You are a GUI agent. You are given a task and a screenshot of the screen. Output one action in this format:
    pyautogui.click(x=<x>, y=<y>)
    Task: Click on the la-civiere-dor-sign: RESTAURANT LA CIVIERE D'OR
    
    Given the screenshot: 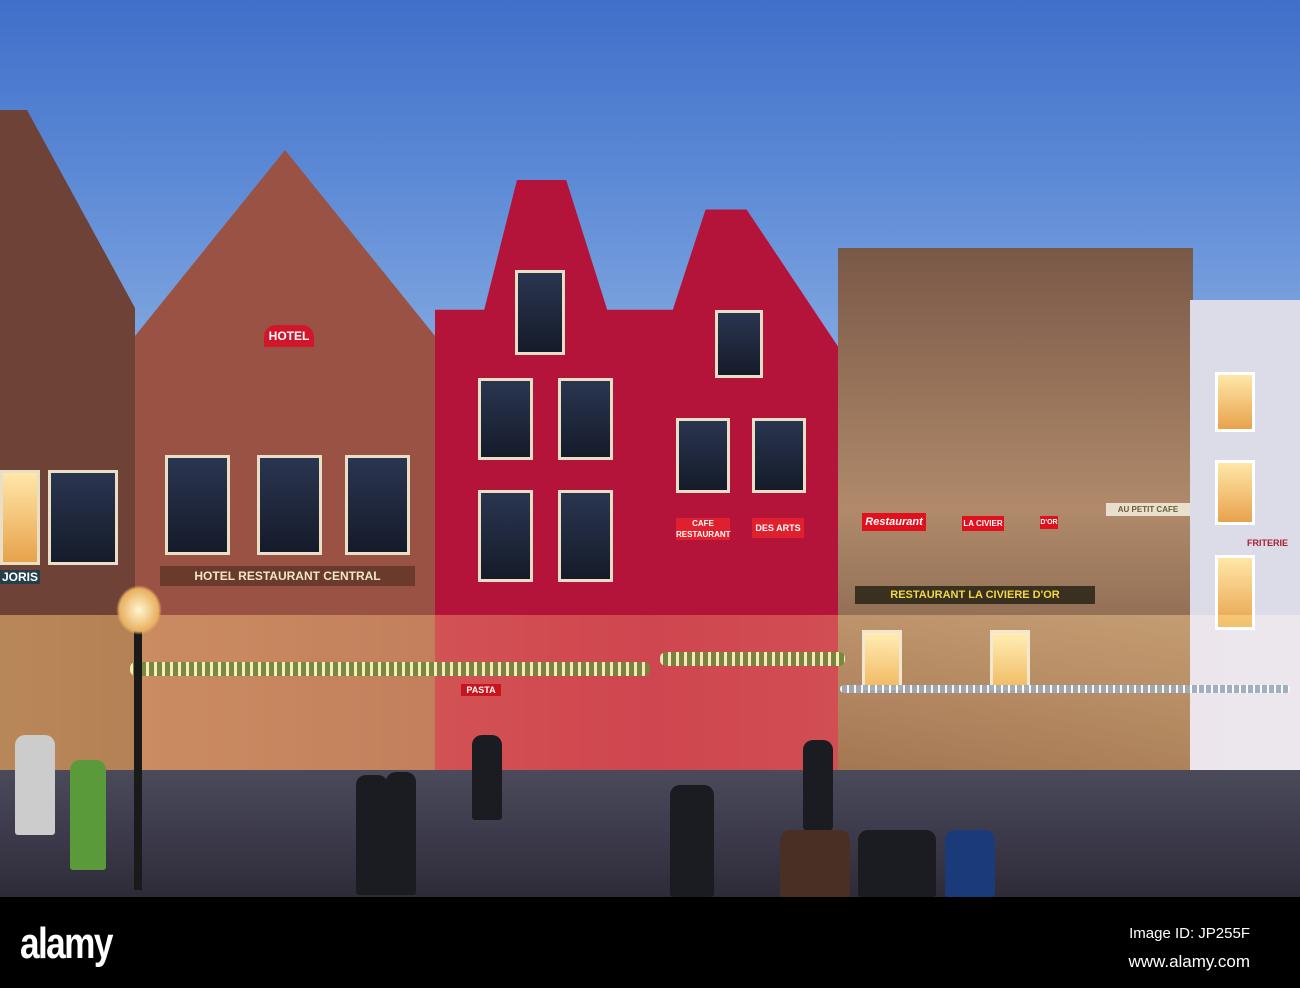 What is the action you would take?
    pyautogui.click(x=975, y=595)
    